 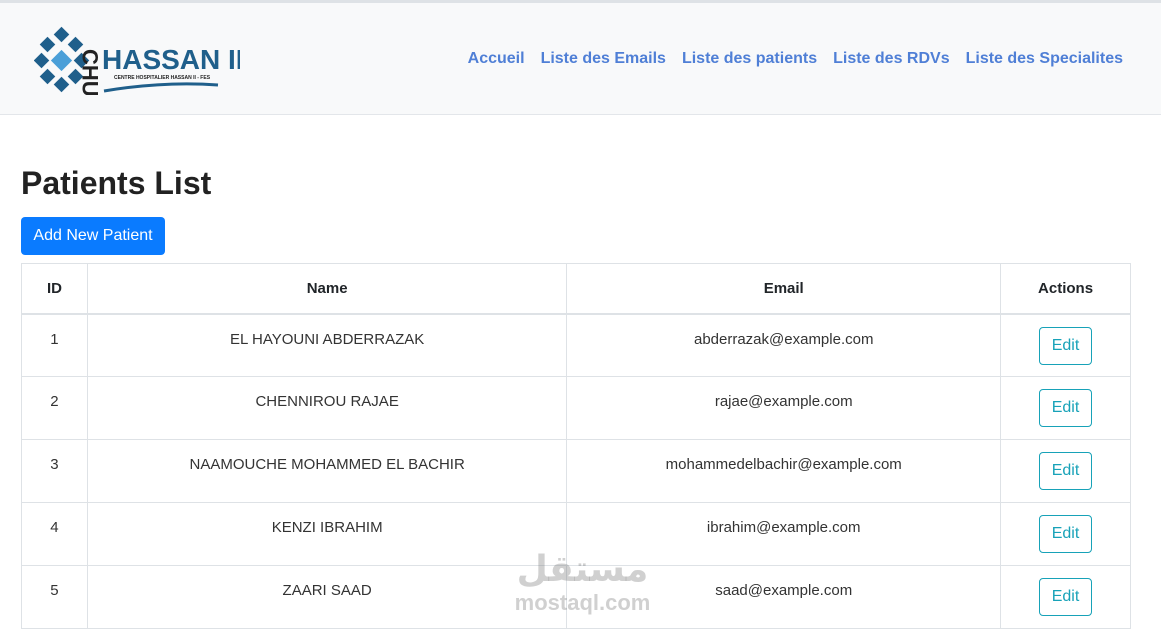 I want to click on column-header-id: ID, so click(x=54, y=289).